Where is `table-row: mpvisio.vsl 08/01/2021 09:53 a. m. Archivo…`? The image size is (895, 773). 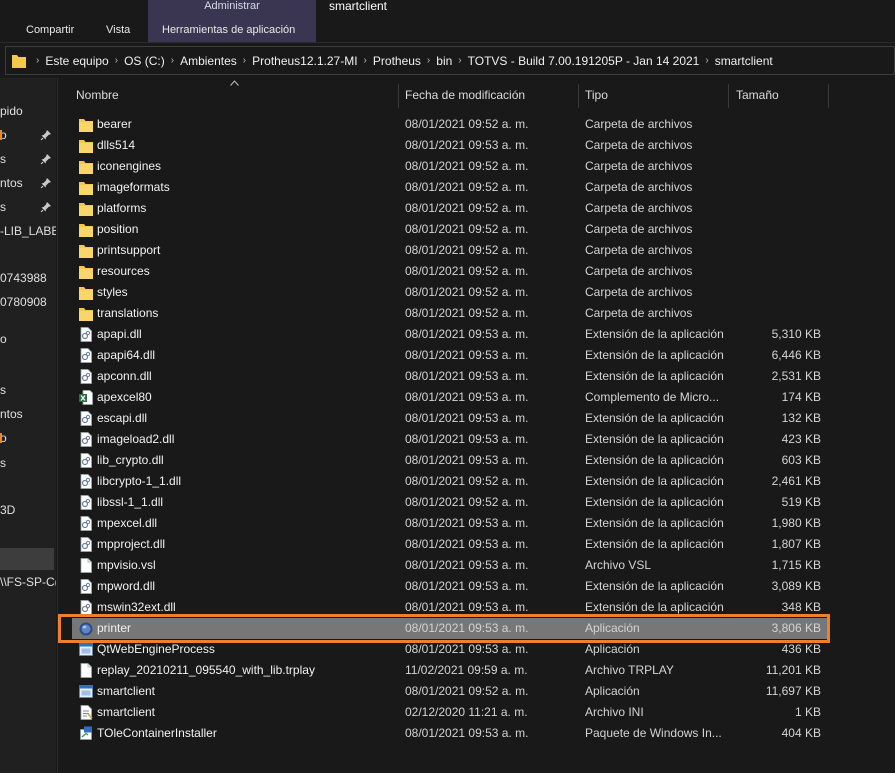
table-row: mpvisio.vsl 08/01/2021 09:53 a. m. Archivo… is located at coordinates (450, 565).